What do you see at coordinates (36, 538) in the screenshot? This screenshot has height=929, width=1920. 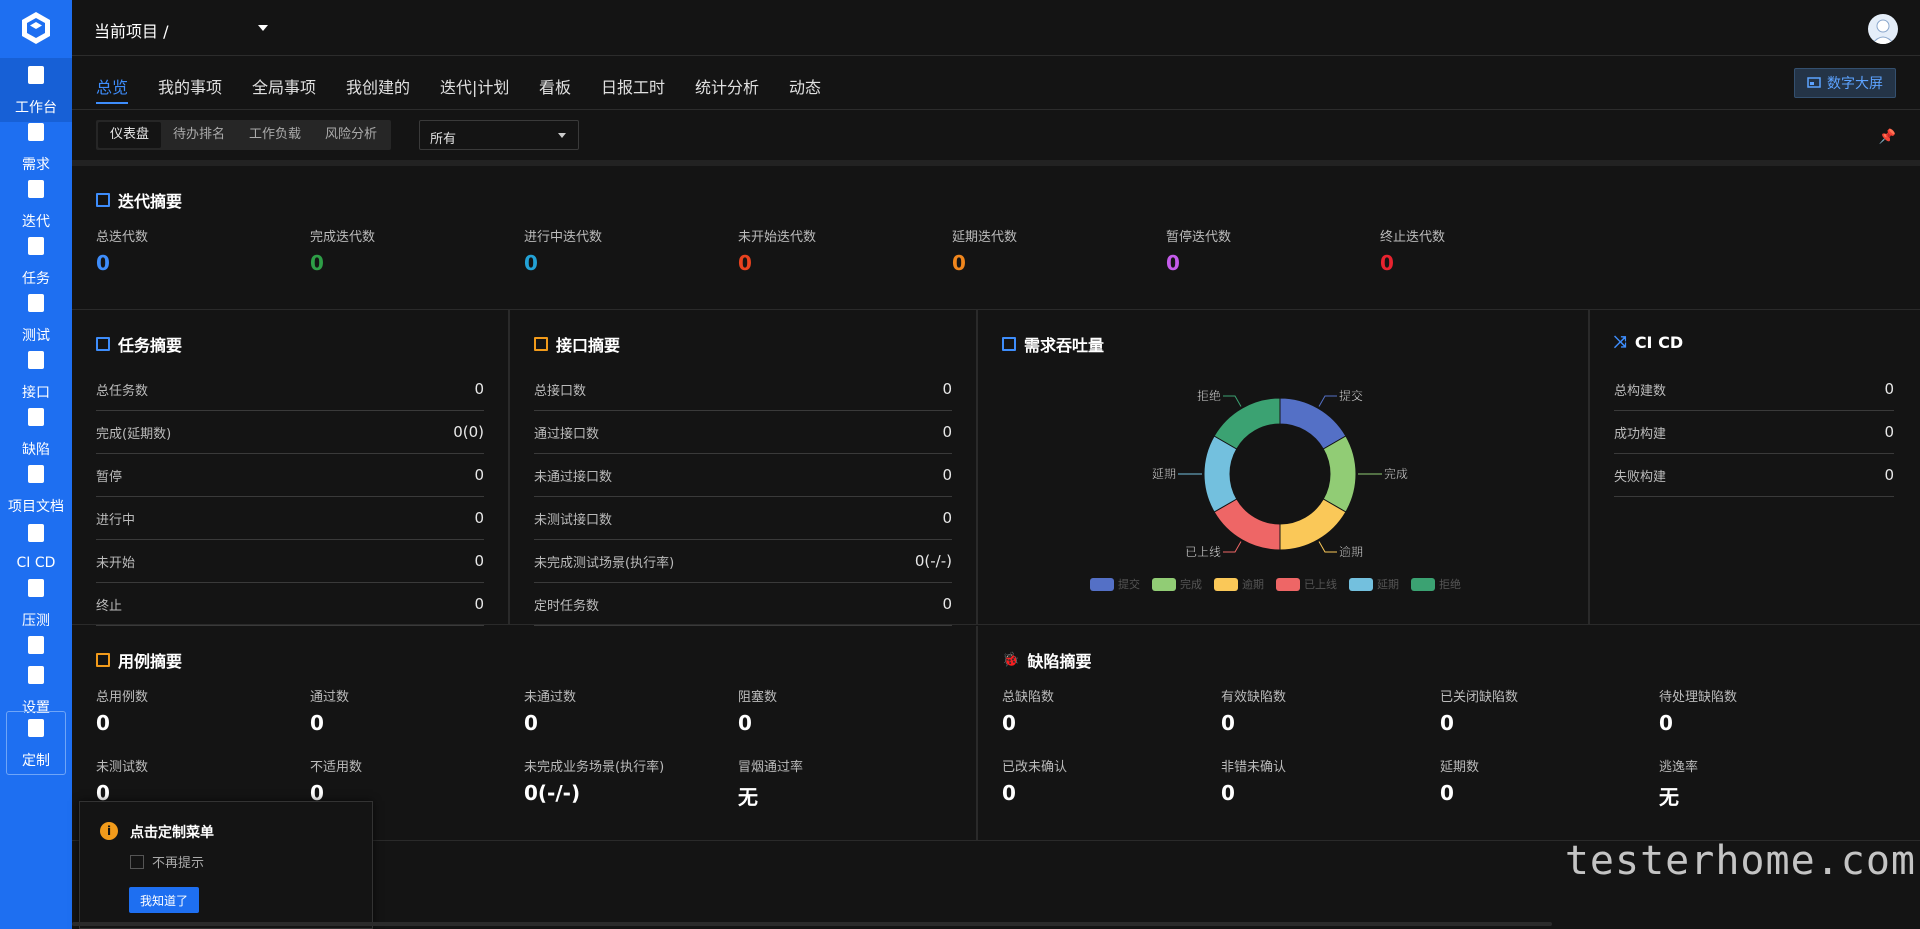 I see `cicd-icon` at bounding box center [36, 538].